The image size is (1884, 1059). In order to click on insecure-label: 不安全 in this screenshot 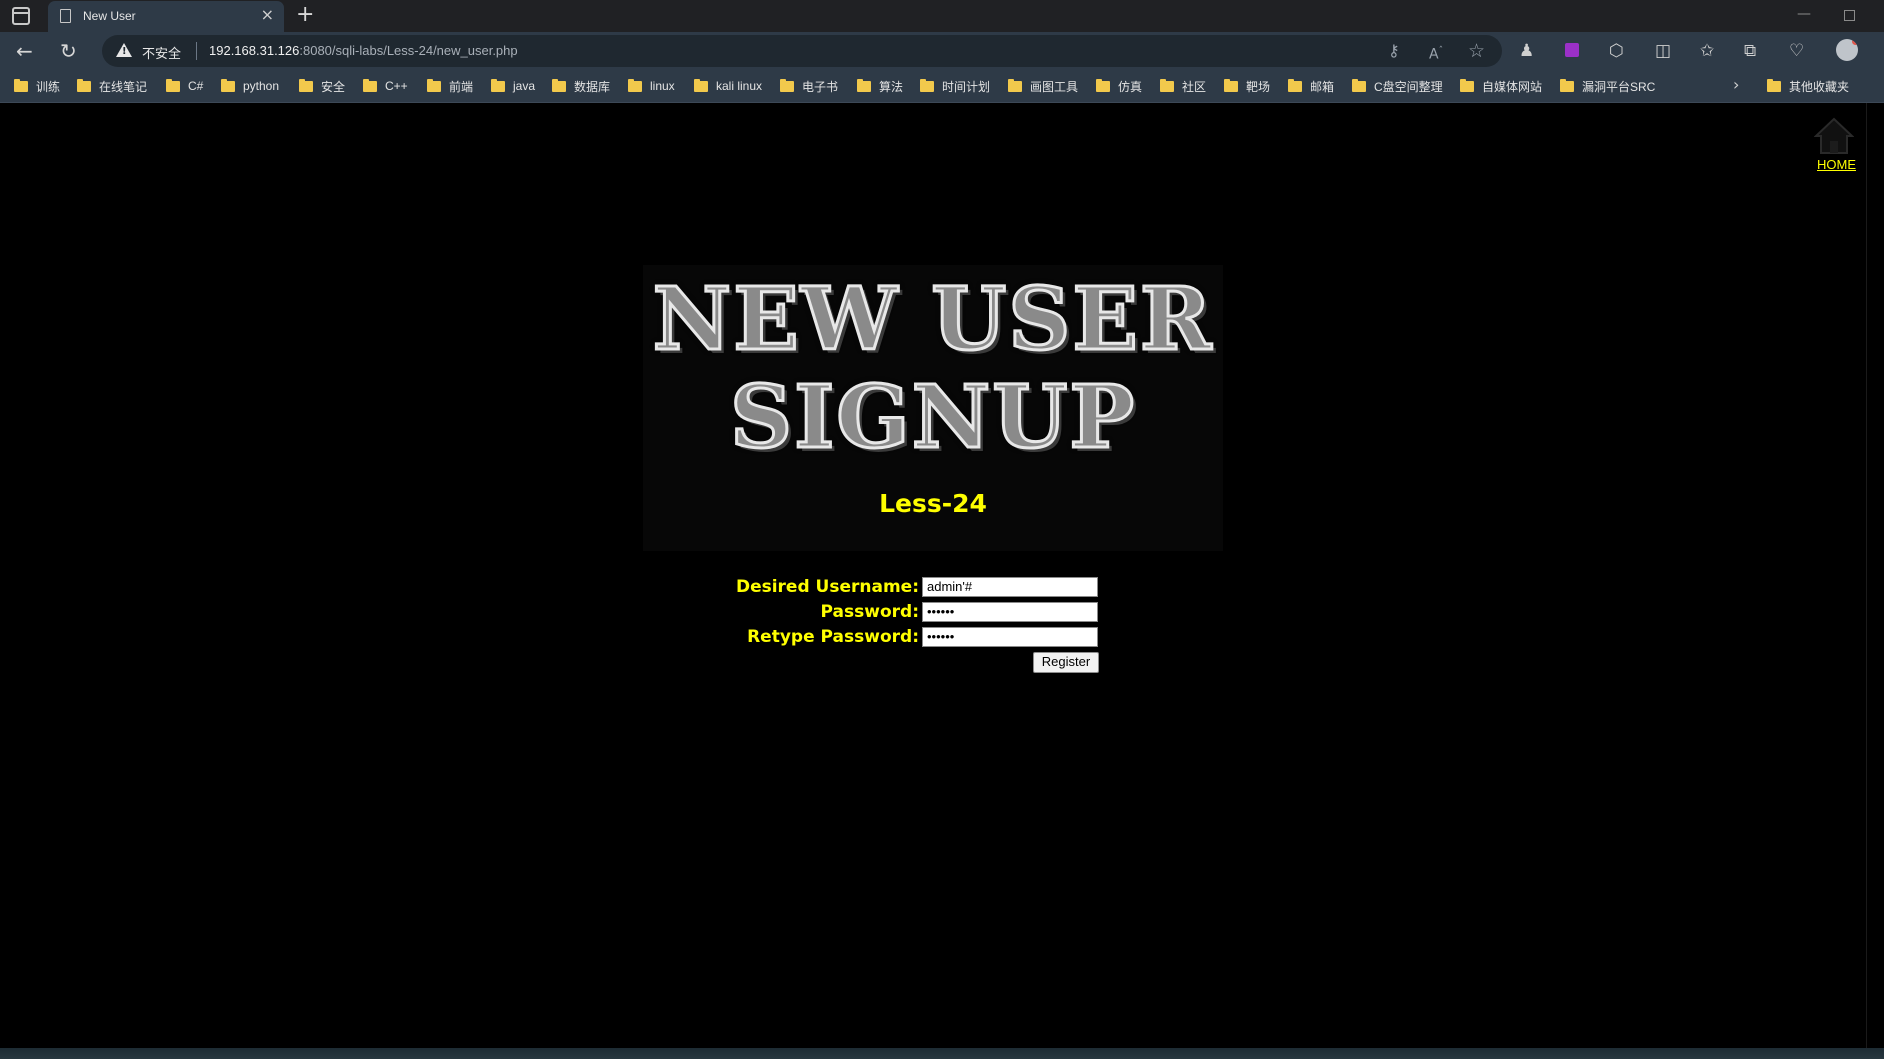, I will do `click(161, 52)`.